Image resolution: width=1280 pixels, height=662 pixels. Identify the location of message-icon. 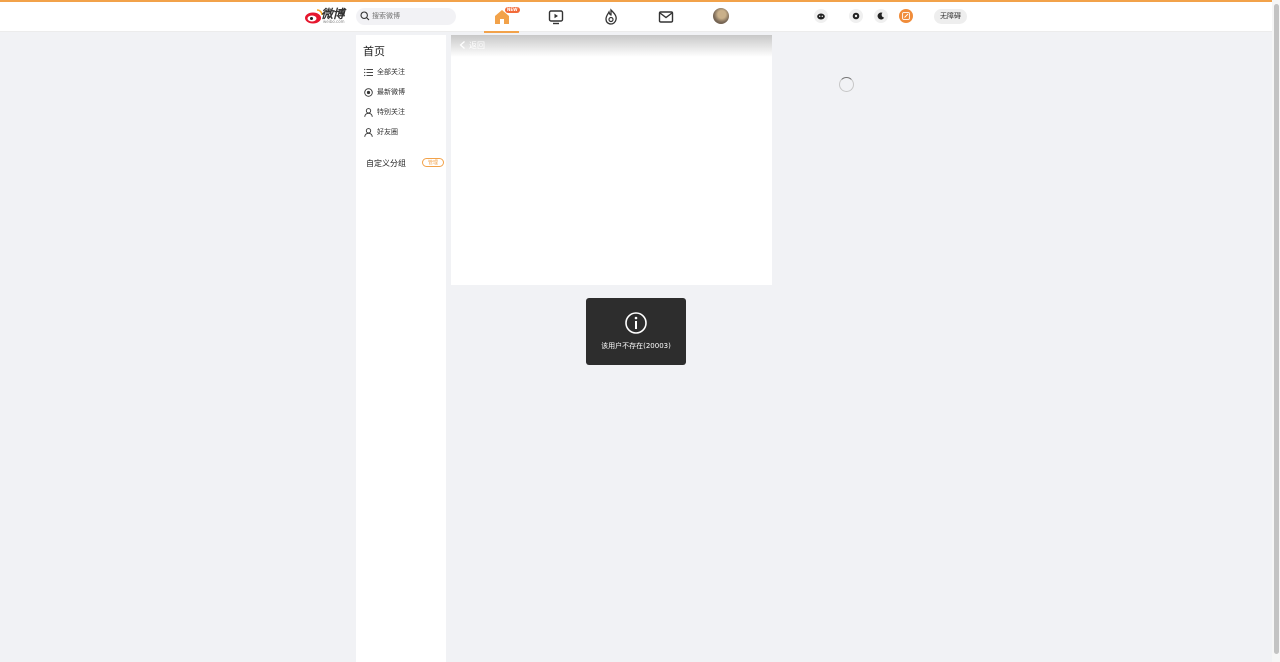
(666, 17).